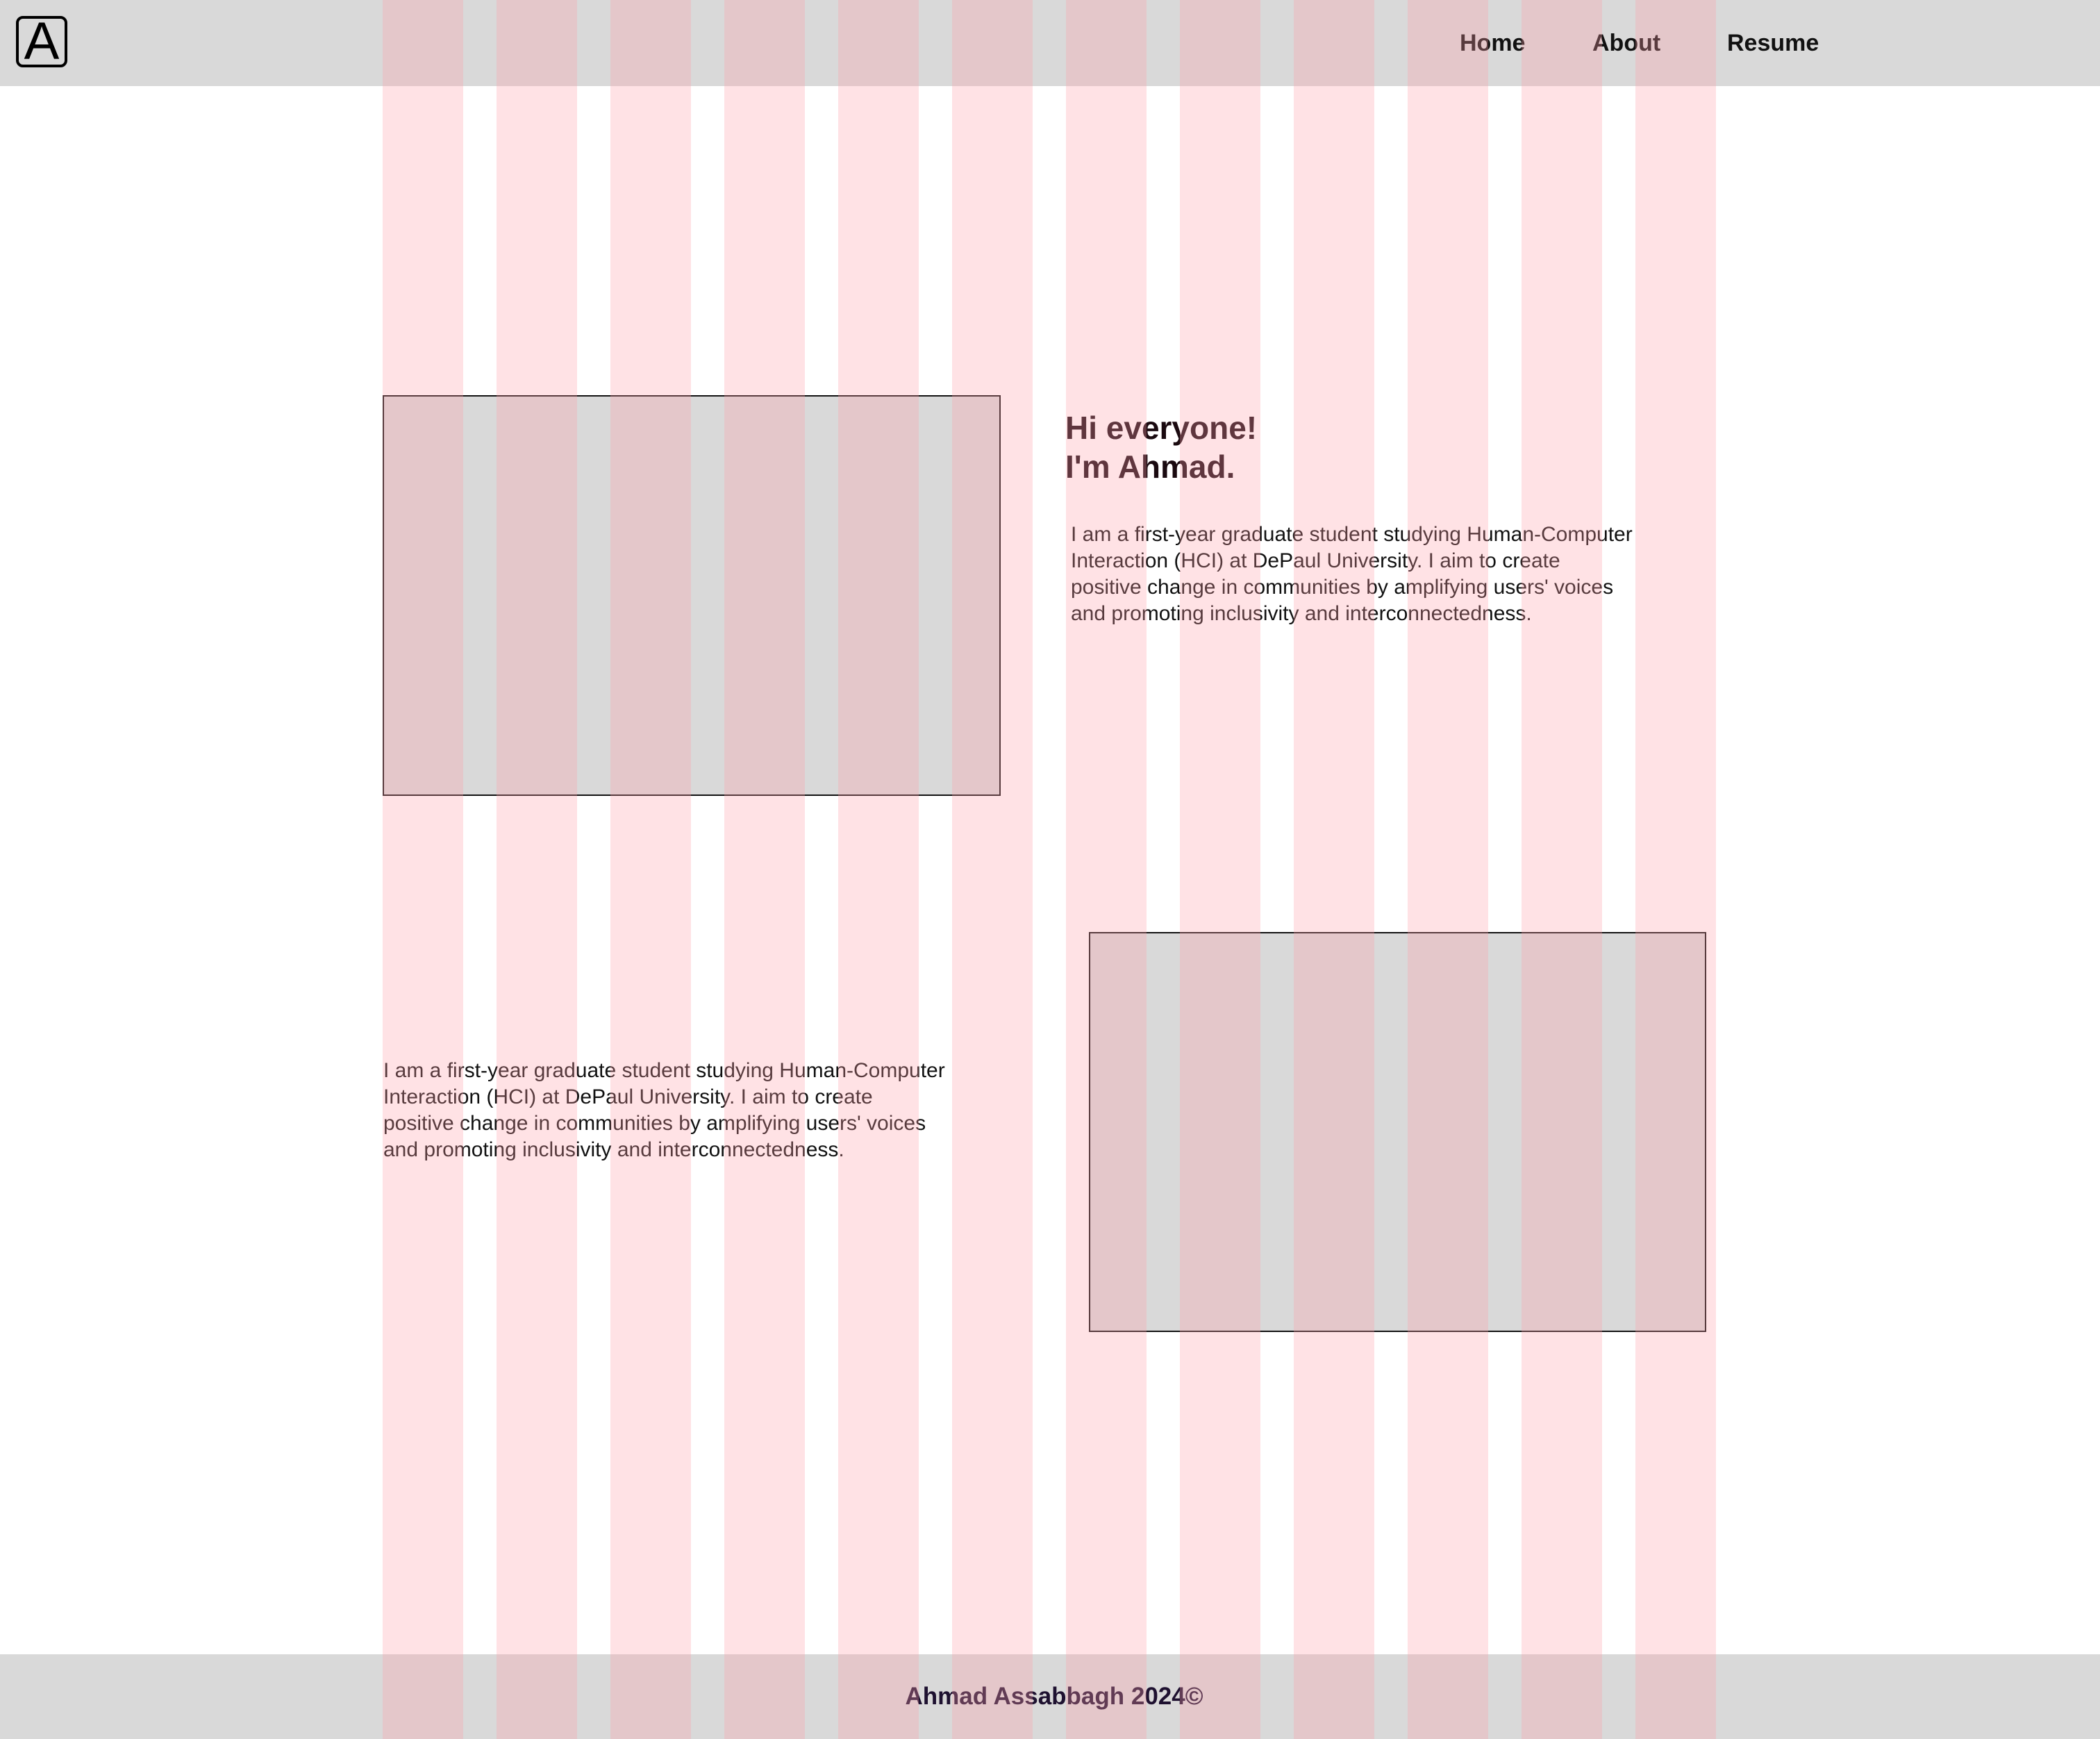 The width and height of the screenshot is (2100, 1739). I want to click on footer-copyright: Ahmad Assabbagh 2024©, so click(1054, 1697).